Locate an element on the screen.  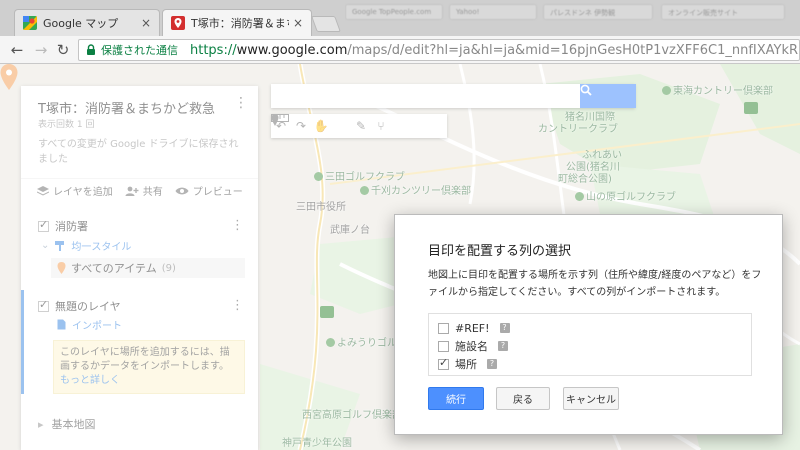
background-tab: オンライン販売サイト is located at coordinates (723, 12).